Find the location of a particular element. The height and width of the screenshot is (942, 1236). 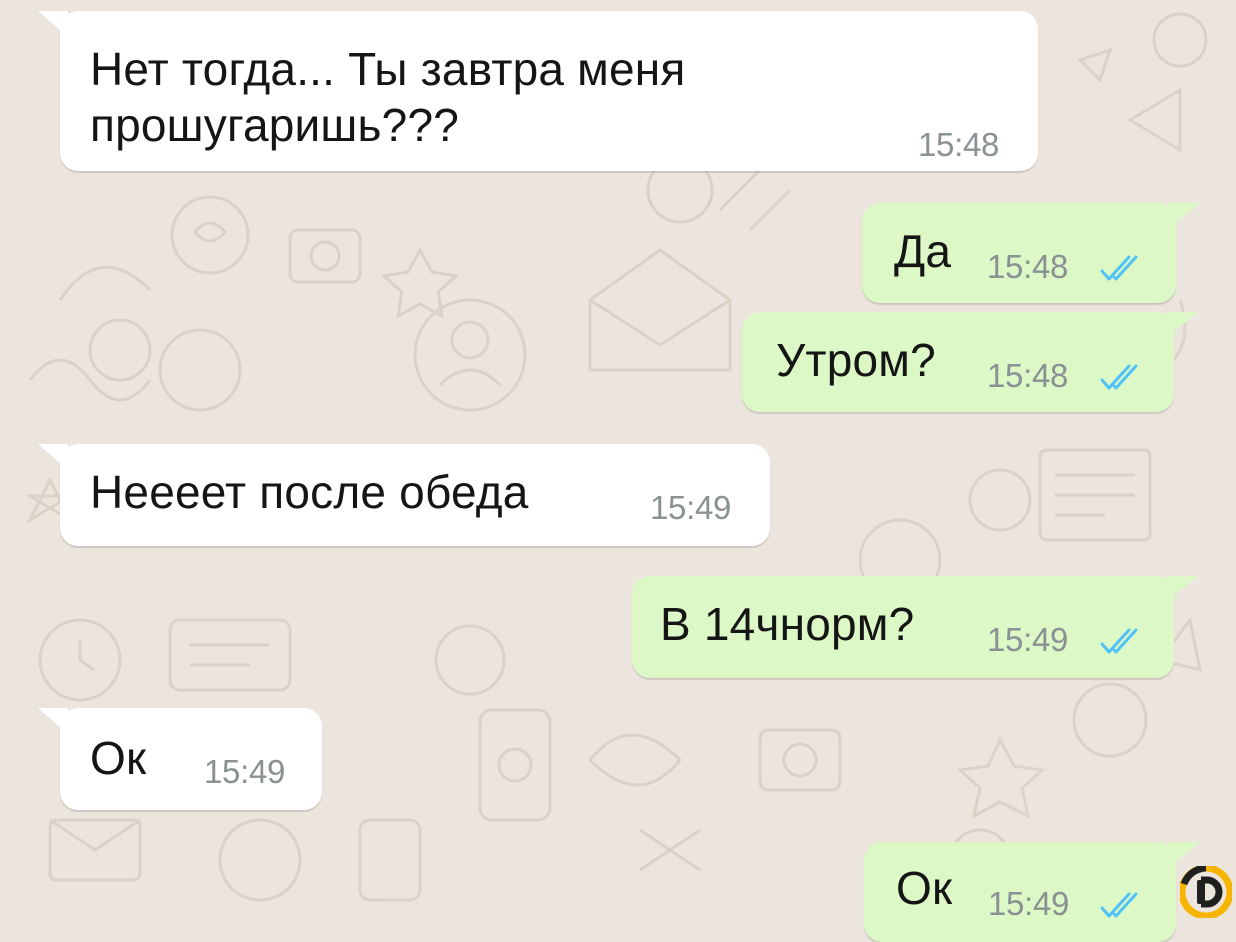

message-text: Да is located at coordinates (923, 251).